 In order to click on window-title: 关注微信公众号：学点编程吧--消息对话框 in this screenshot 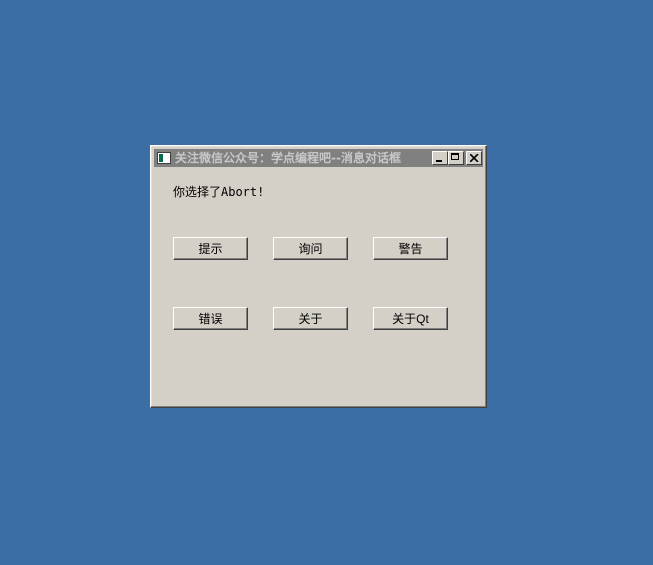, I will do `click(288, 158)`.